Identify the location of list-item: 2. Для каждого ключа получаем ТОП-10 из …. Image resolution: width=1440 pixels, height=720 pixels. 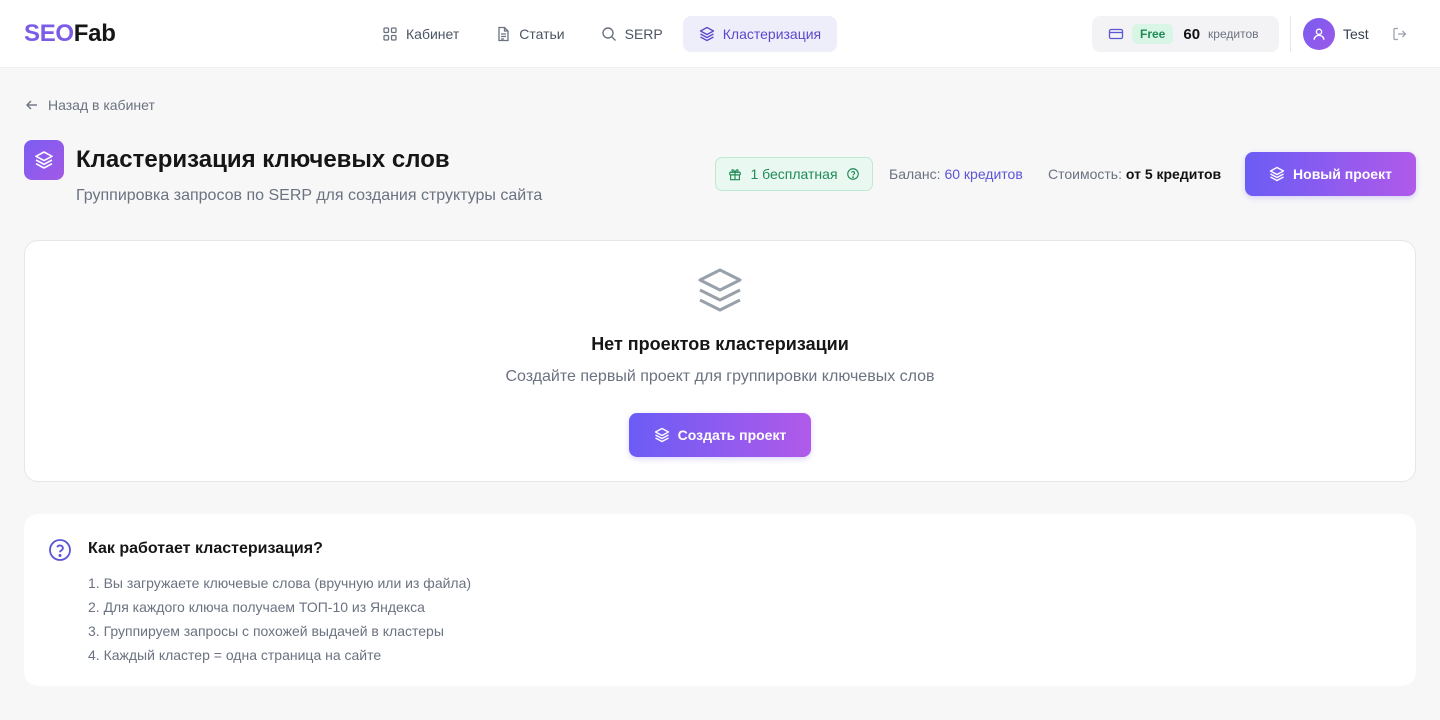
(256, 607).